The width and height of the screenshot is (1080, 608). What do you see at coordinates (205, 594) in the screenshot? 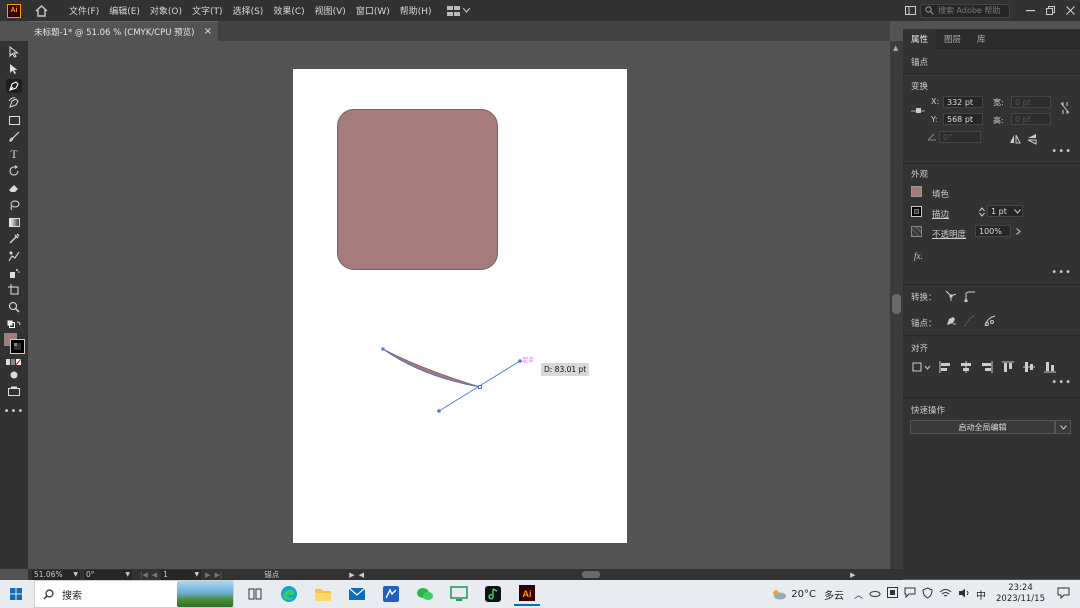
I see `search-highlight-image` at bounding box center [205, 594].